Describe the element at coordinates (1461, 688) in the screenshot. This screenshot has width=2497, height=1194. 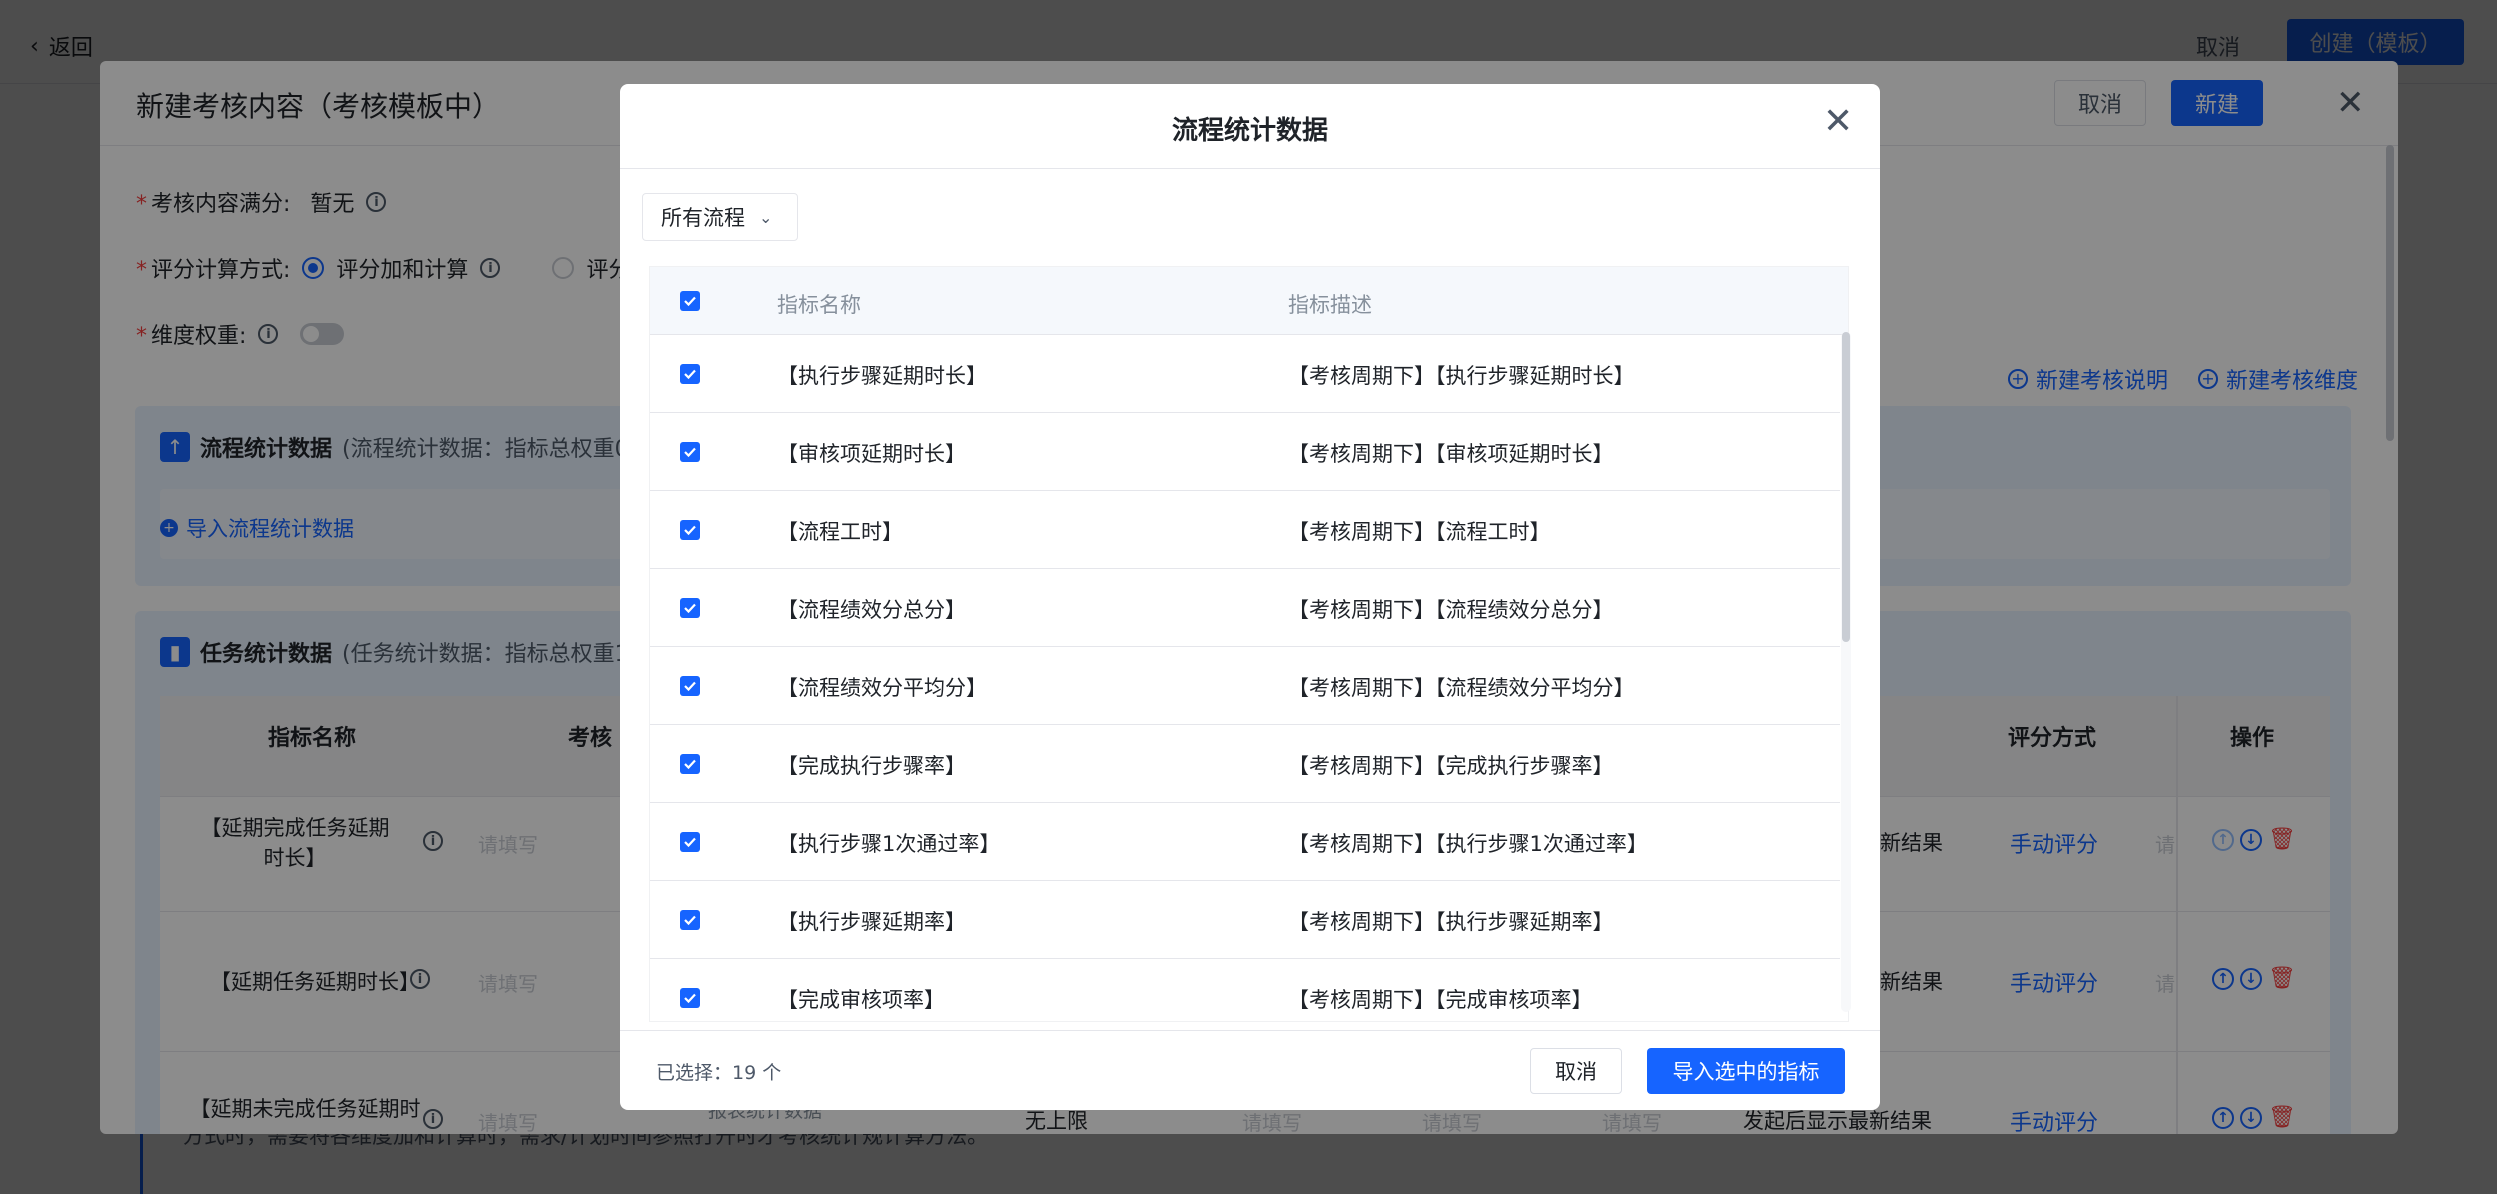
I see `indicator-desc: 【考核周期下】【流程绩效分平均分】` at that location.